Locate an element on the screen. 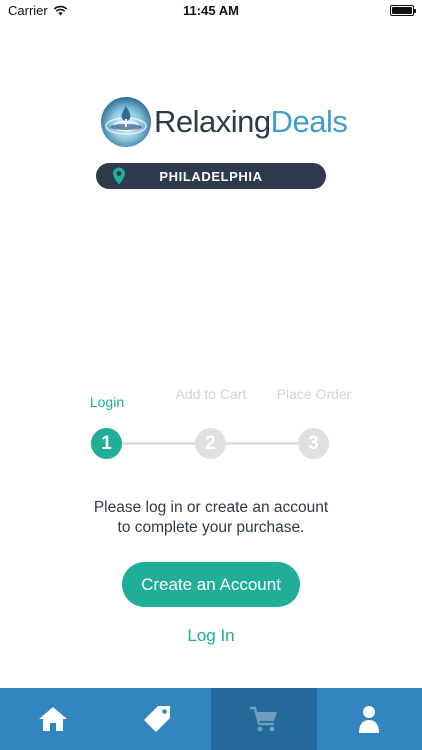 This screenshot has height=750, width=422. status-bar: Carrier 11:45 AM is located at coordinates (211, 11).